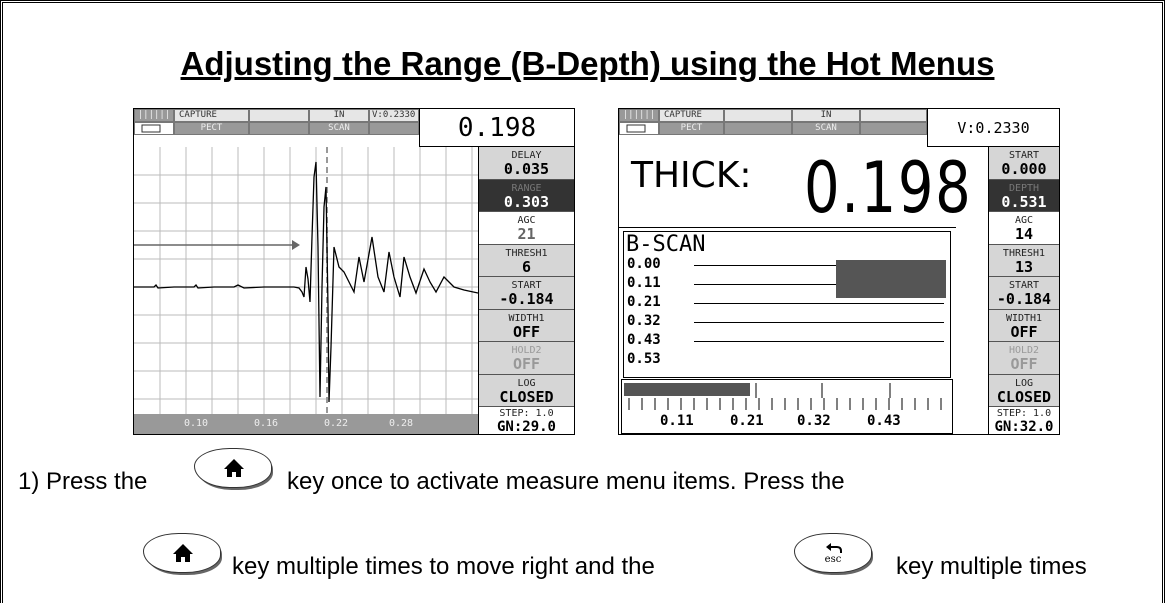 The height and width of the screenshot is (603, 1175). I want to click on instruction-step-1-line2: key multiple times to move right and the, so click(443, 566).